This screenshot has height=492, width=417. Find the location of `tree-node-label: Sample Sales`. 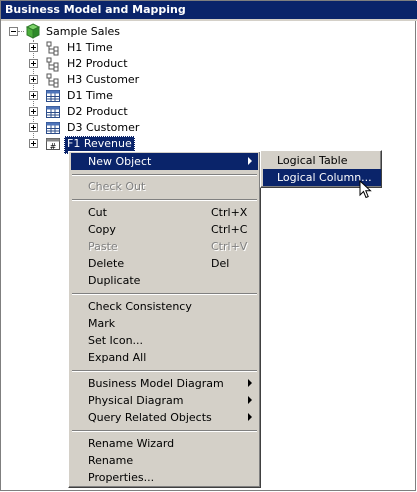

tree-node-label: Sample Sales is located at coordinates (83, 31).